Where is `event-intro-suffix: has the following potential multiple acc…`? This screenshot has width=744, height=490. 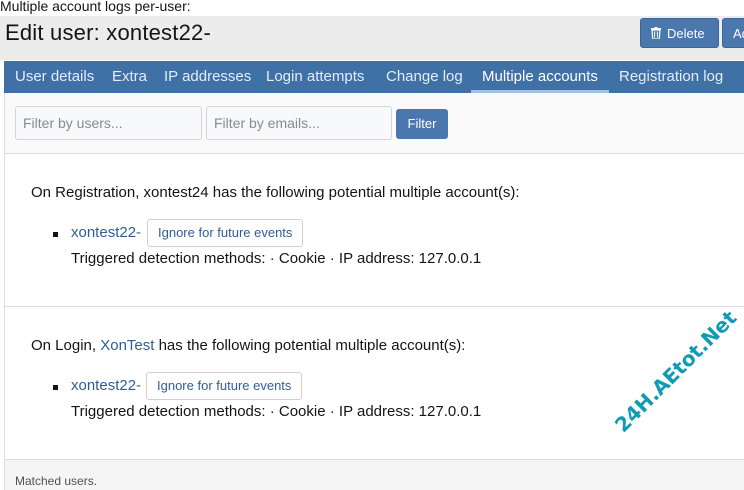
event-intro-suffix: has the following potential multiple acc… is located at coordinates (310, 345).